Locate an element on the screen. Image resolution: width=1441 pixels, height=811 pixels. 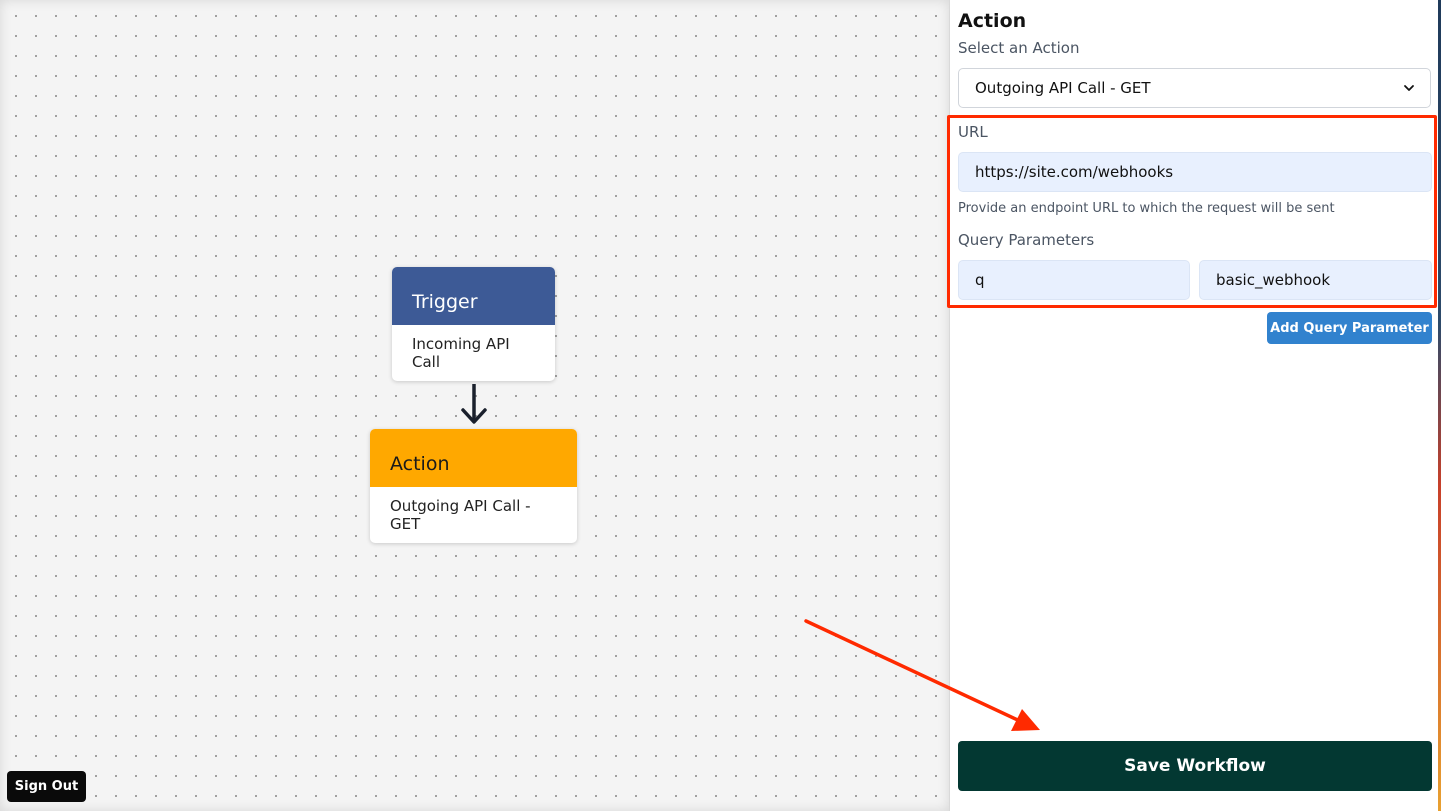
trigger-node: Trigger Incoming API Call is located at coordinates (473, 324).